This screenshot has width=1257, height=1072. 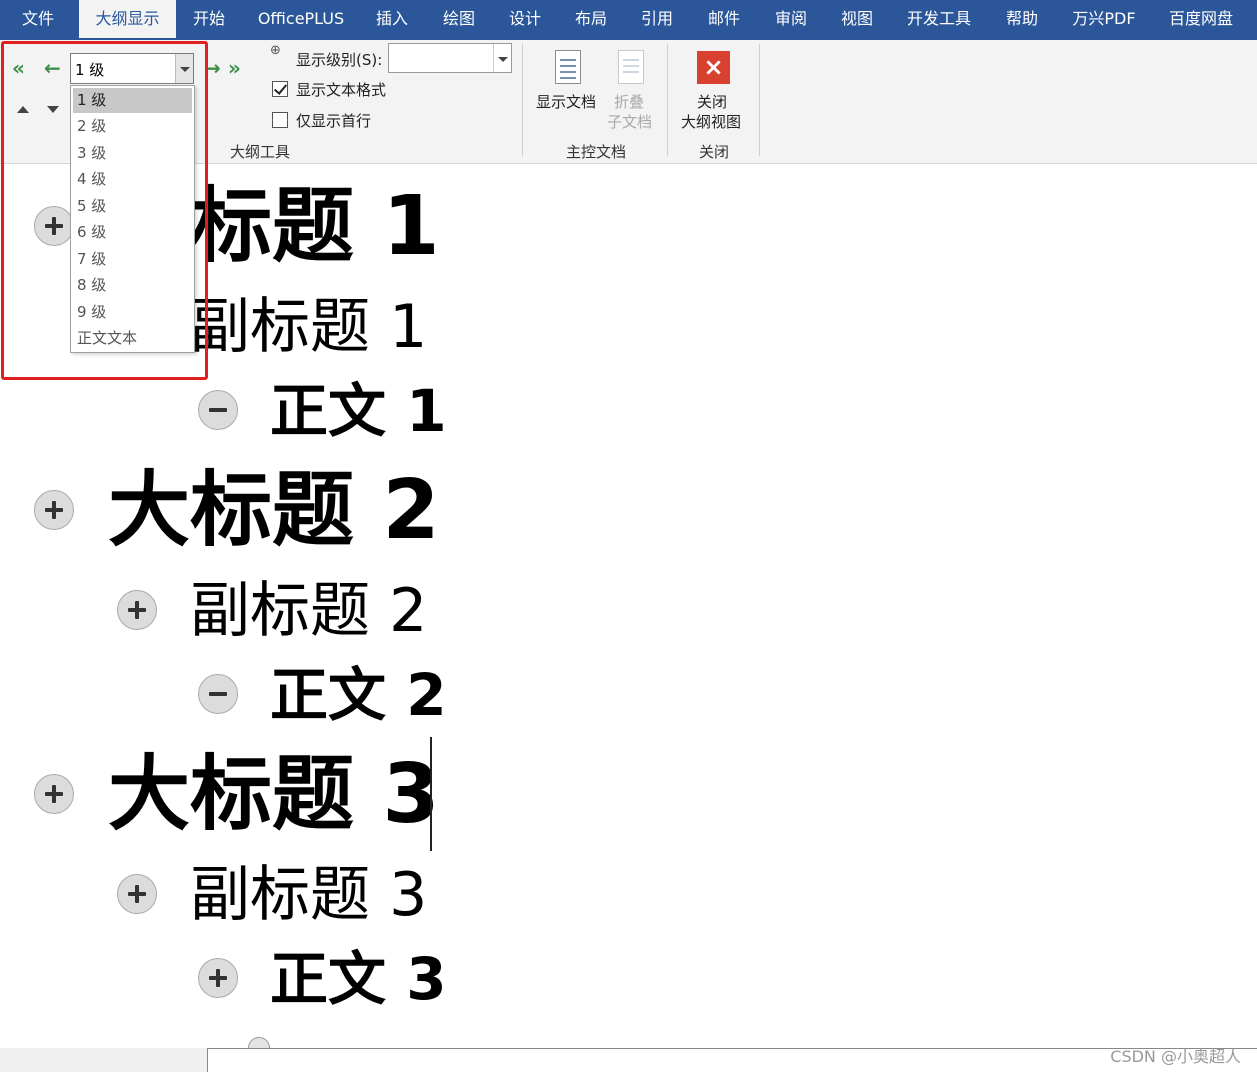 I want to click on dropdown-item-body-text: 正文文本, so click(x=132, y=338).